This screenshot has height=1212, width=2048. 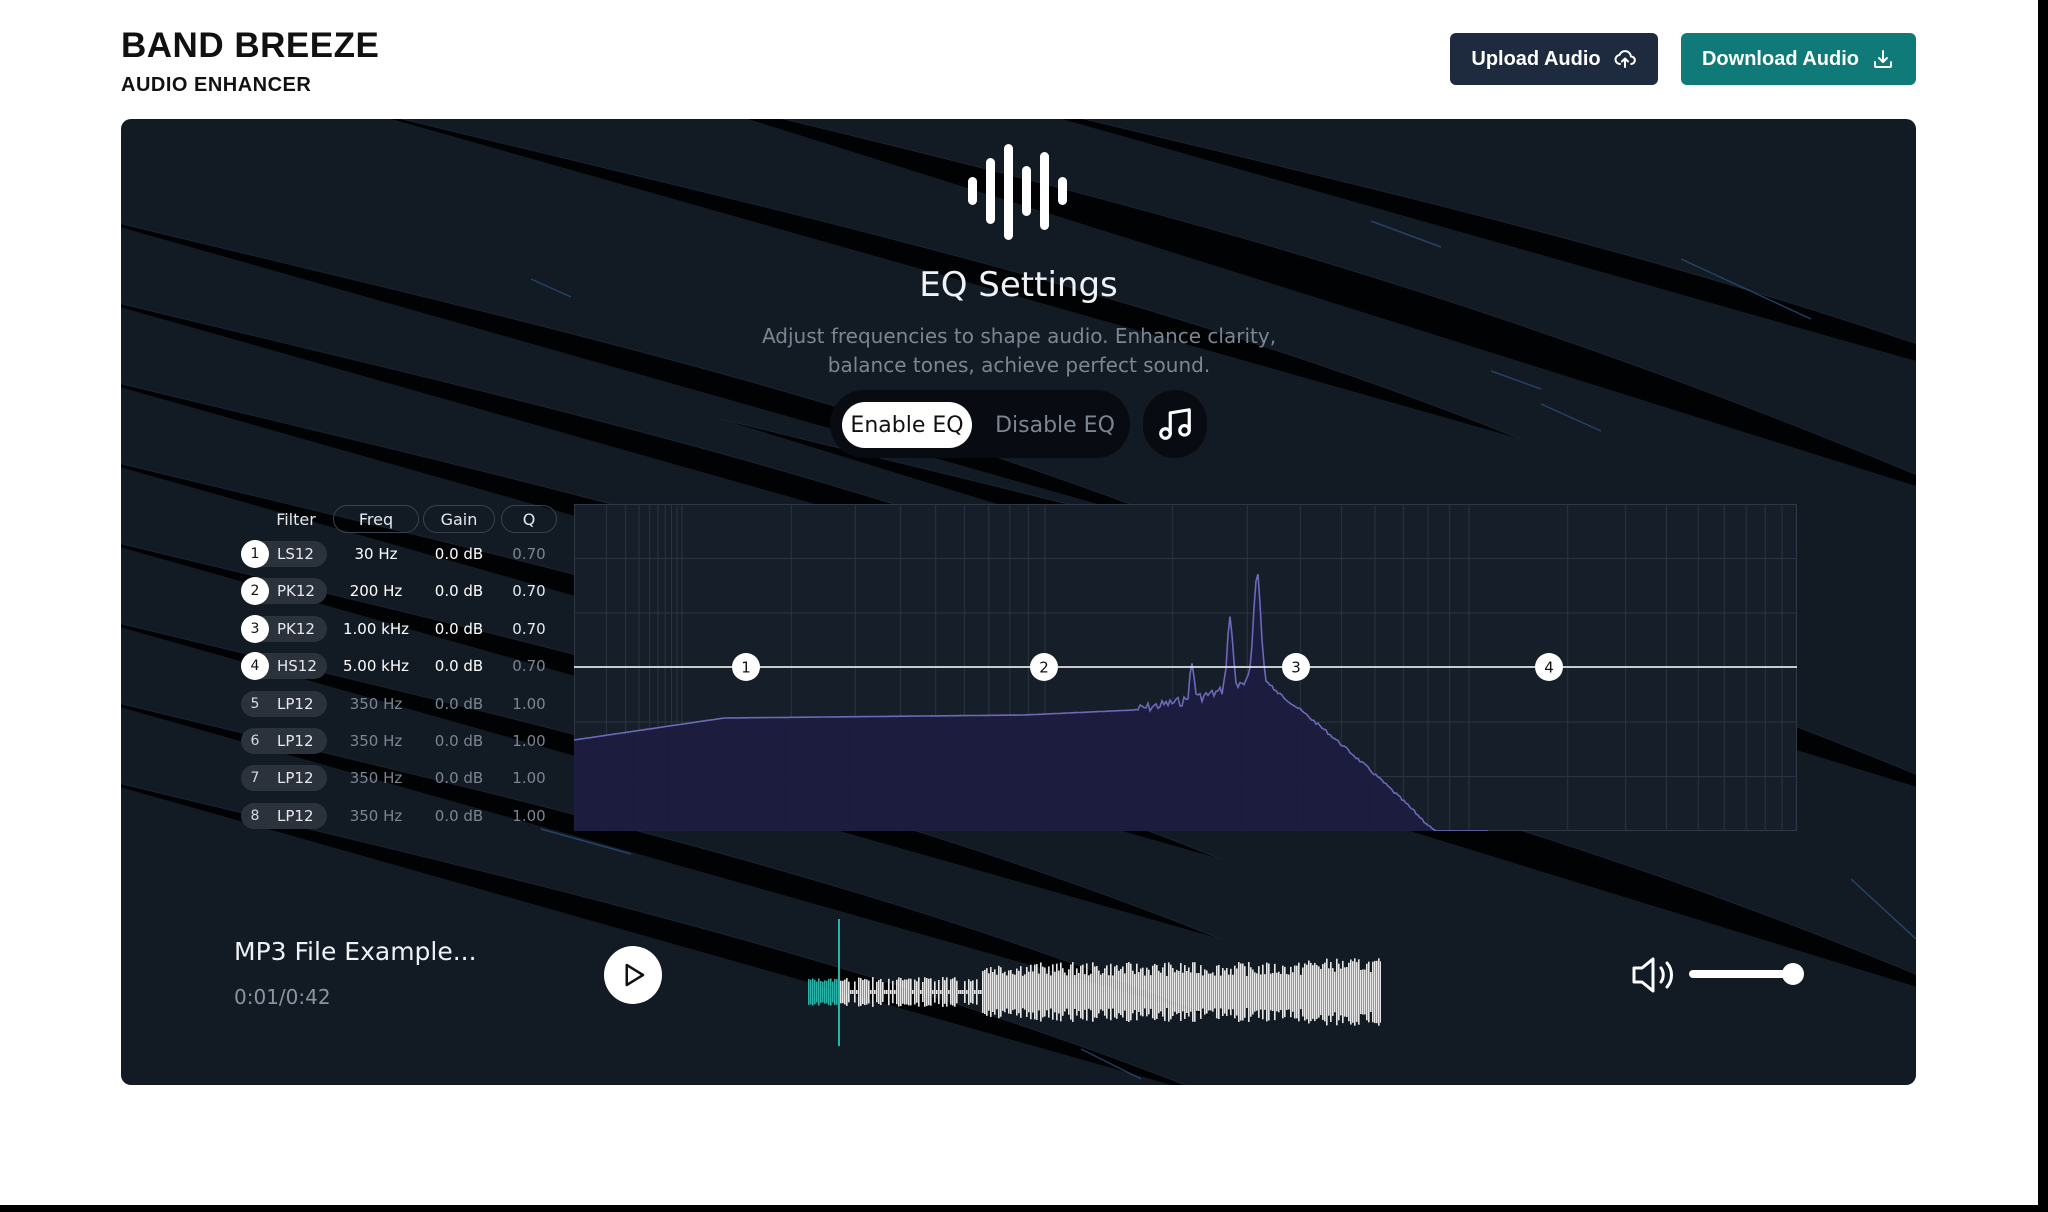 I want to click on header-freq: Freq, so click(x=376, y=519).